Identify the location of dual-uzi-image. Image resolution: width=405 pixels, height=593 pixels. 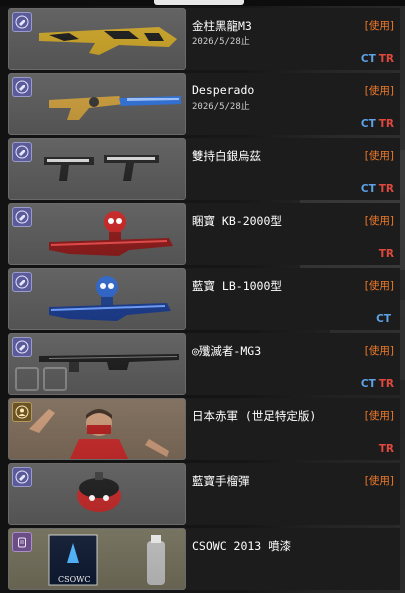
(101, 168).